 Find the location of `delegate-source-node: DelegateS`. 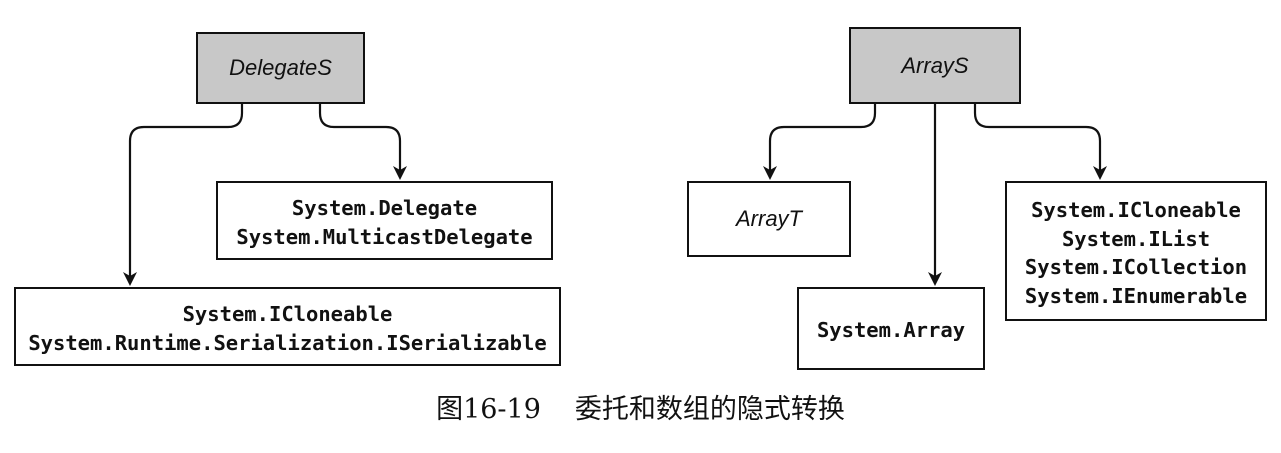

delegate-source-node: DelegateS is located at coordinates (280, 68).